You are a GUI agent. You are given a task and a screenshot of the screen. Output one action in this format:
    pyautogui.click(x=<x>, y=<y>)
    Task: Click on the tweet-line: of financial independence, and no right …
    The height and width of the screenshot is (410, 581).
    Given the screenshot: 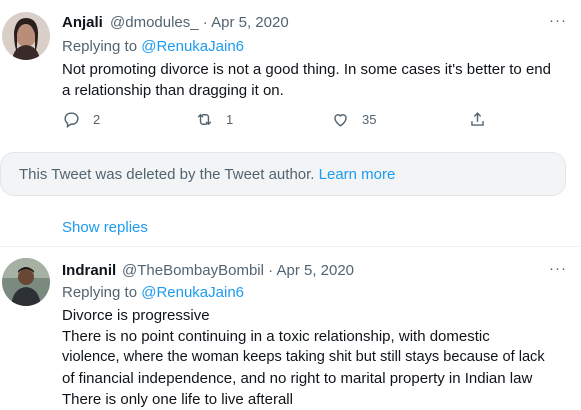 What is the action you would take?
    pyautogui.click(x=297, y=378)
    